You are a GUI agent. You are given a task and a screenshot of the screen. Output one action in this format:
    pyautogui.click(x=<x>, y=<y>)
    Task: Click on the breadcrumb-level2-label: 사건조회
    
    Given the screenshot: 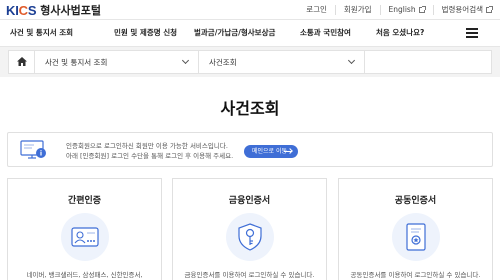 What is the action you would take?
    pyautogui.click(x=223, y=62)
    